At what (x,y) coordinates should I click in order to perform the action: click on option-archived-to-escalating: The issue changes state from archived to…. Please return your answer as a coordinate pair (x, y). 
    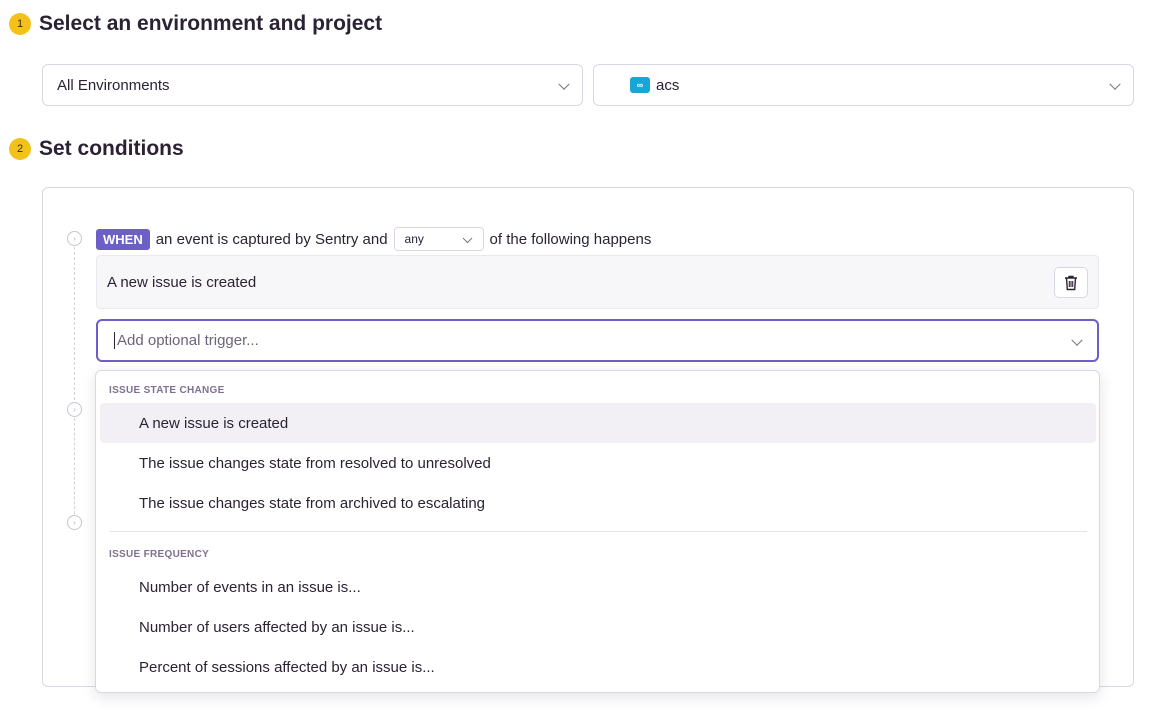
    Looking at the image, I should click on (598, 503).